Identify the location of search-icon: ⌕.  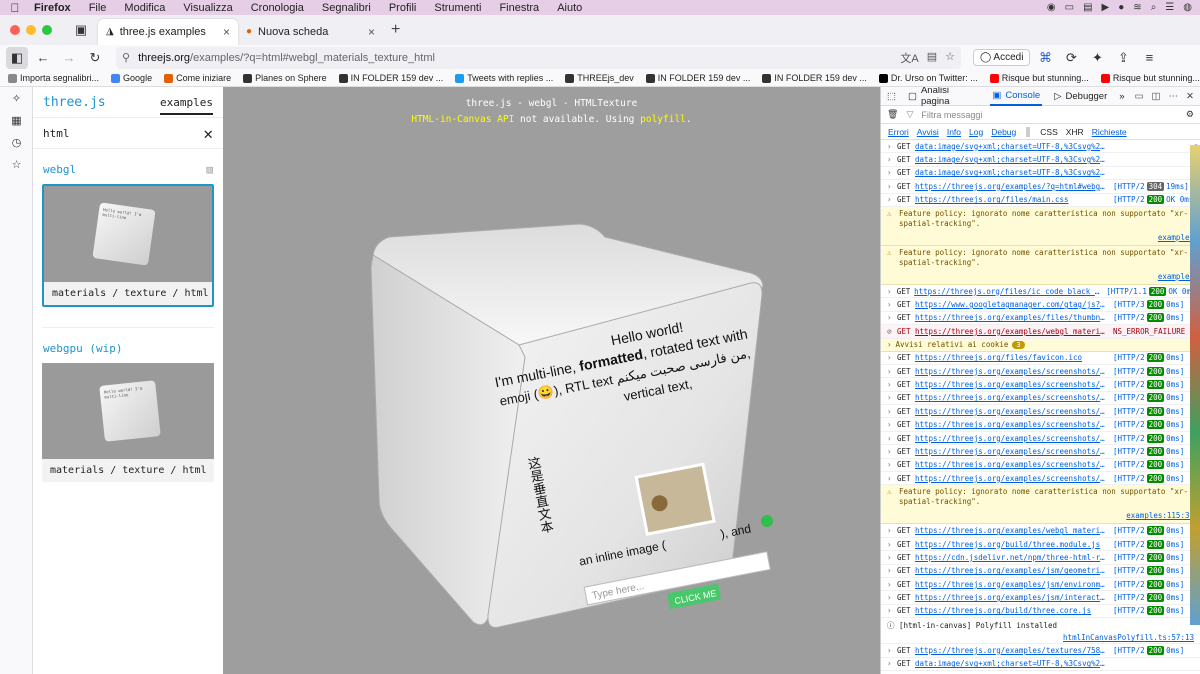
(1154, 7).